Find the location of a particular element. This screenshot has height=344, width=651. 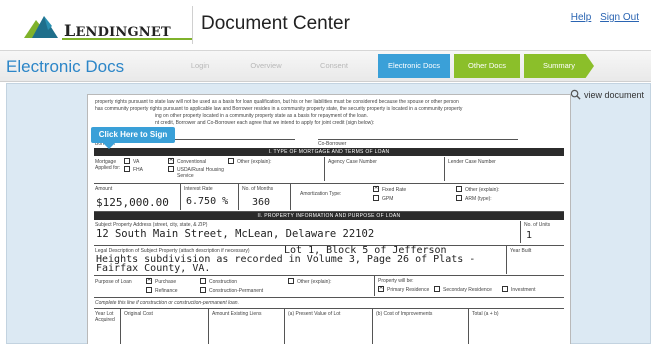

sign-out-link: Sign Out is located at coordinates (619, 17).